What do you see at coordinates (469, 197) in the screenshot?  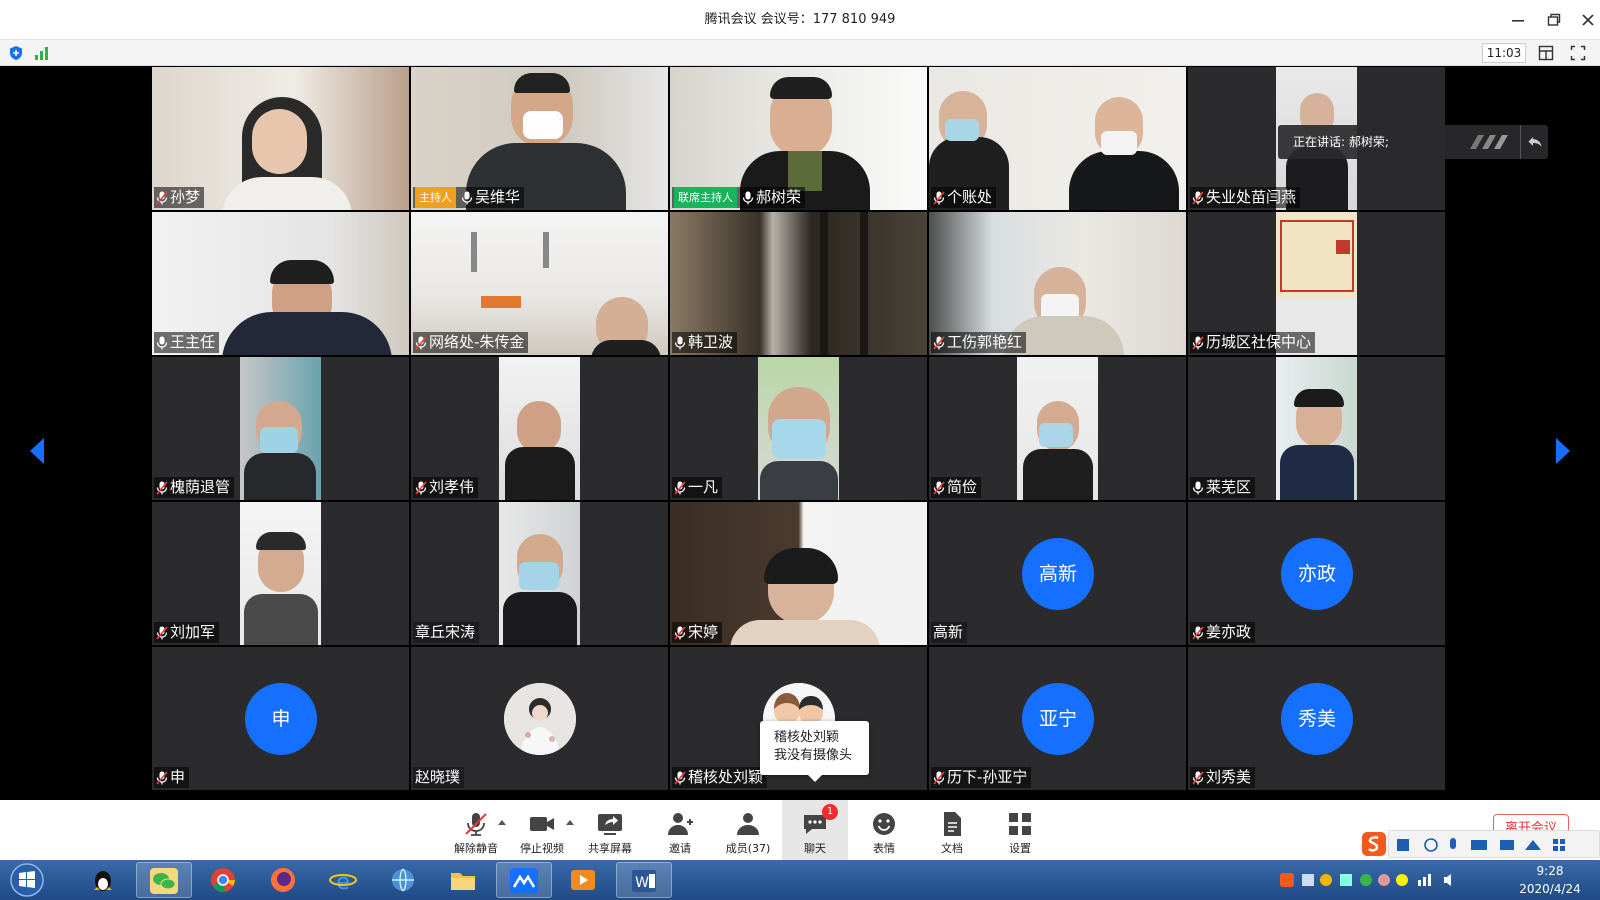 I see `participant-name-label: 主持人 吴维华` at bounding box center [469, 197].